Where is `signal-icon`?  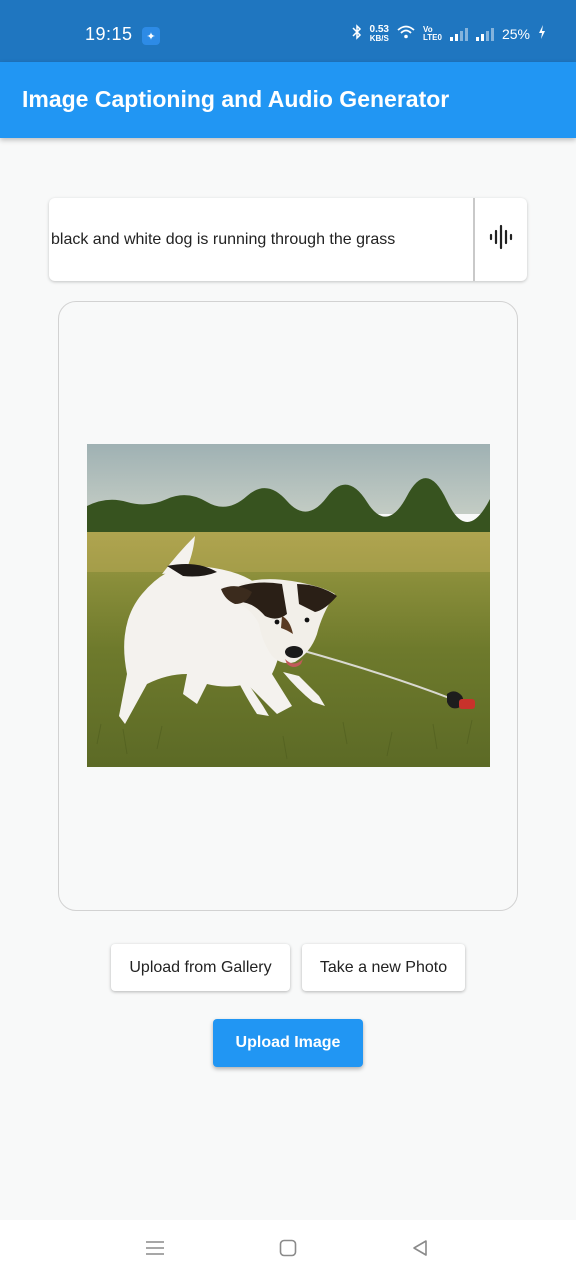
signal-icon is located at coordinates (458, 34).